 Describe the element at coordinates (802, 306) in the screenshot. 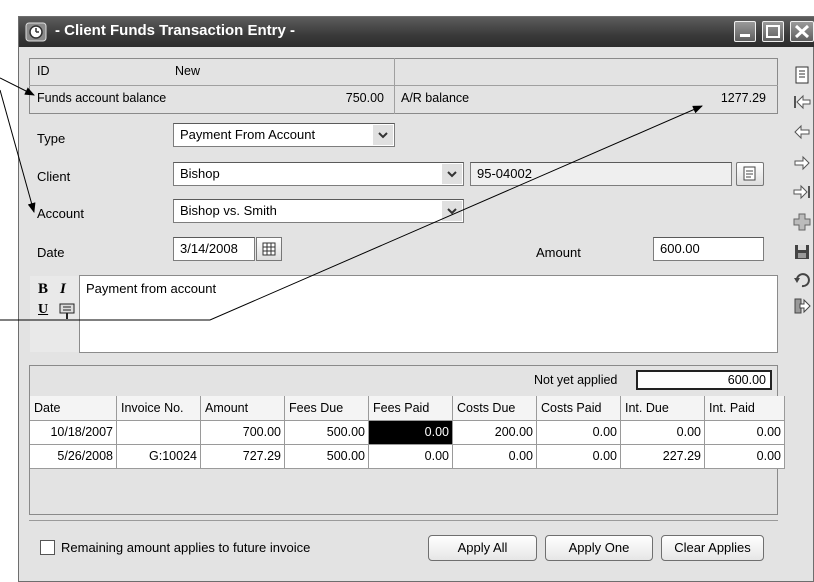

I see `exit-icon` at that location.